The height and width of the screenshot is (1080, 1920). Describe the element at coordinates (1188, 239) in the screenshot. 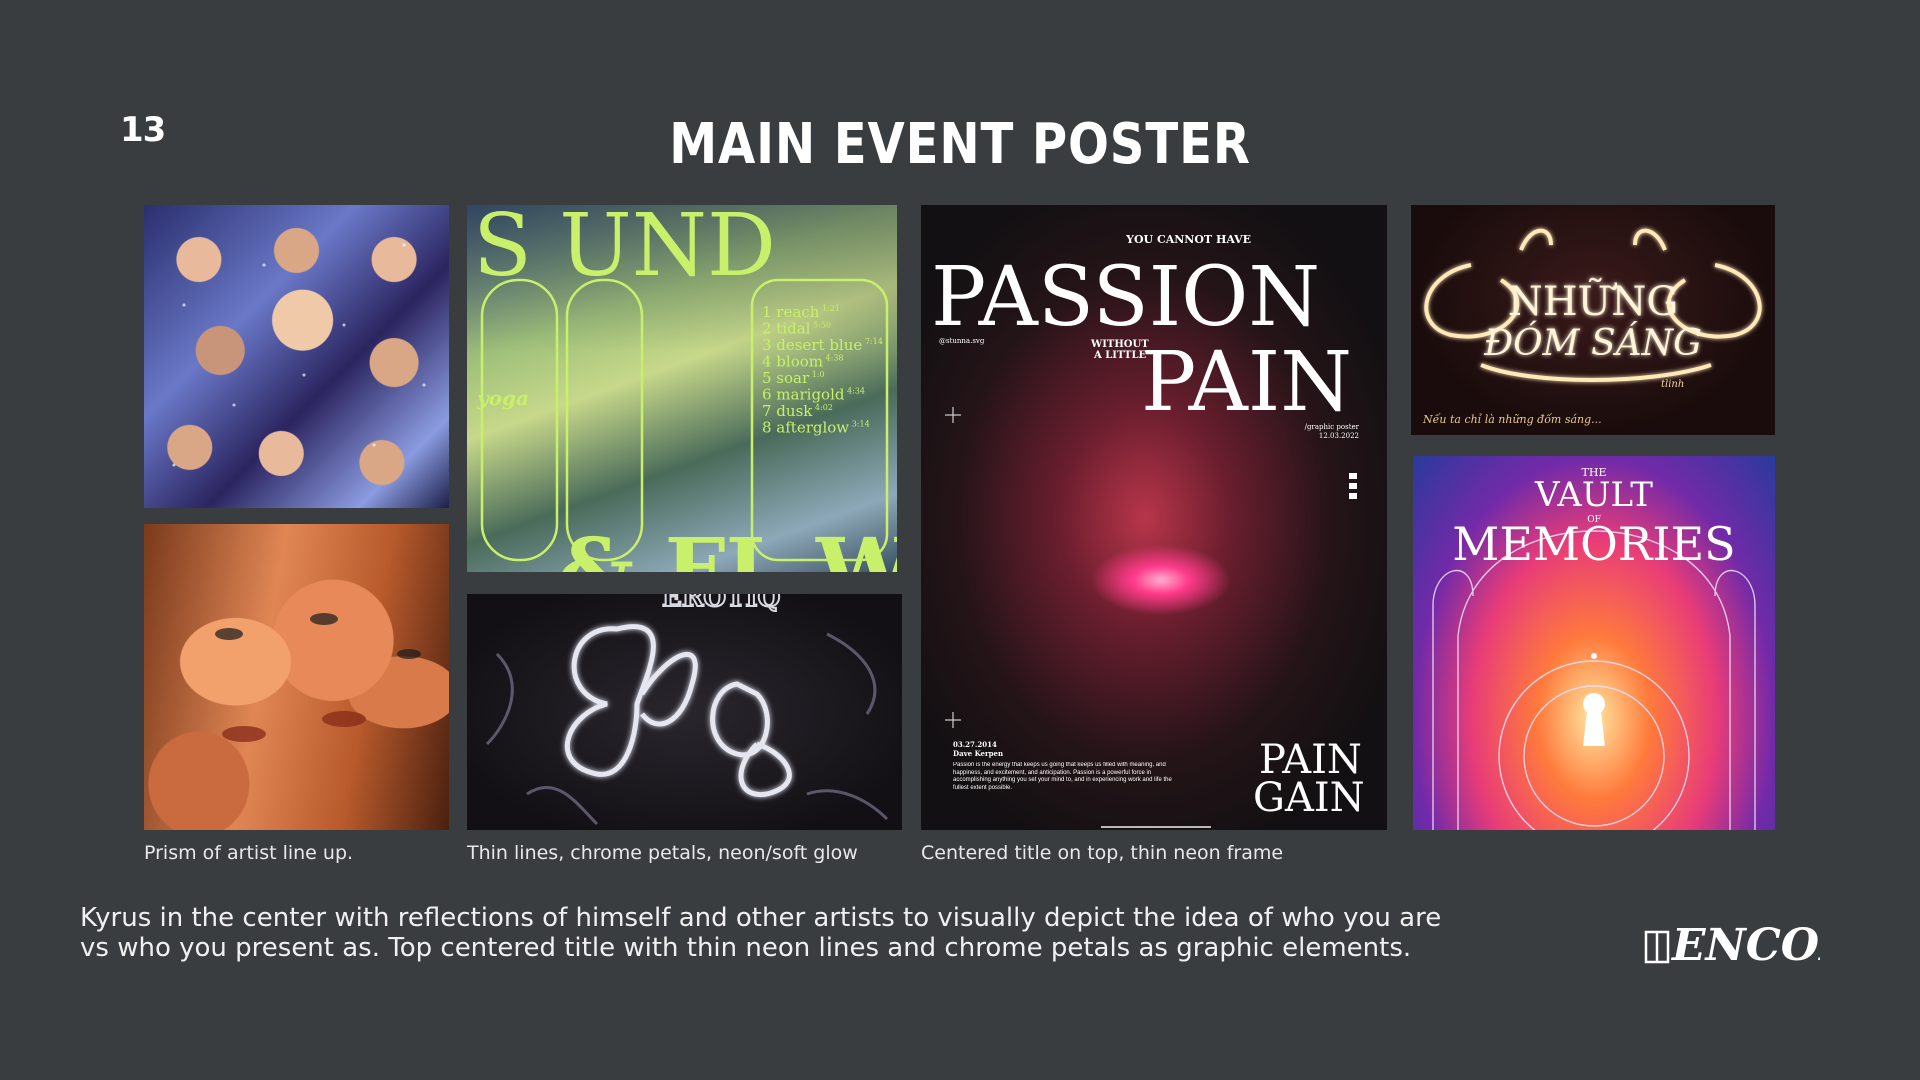

I see `passion-tagline: YOU CANNOT HAVE` at that location.